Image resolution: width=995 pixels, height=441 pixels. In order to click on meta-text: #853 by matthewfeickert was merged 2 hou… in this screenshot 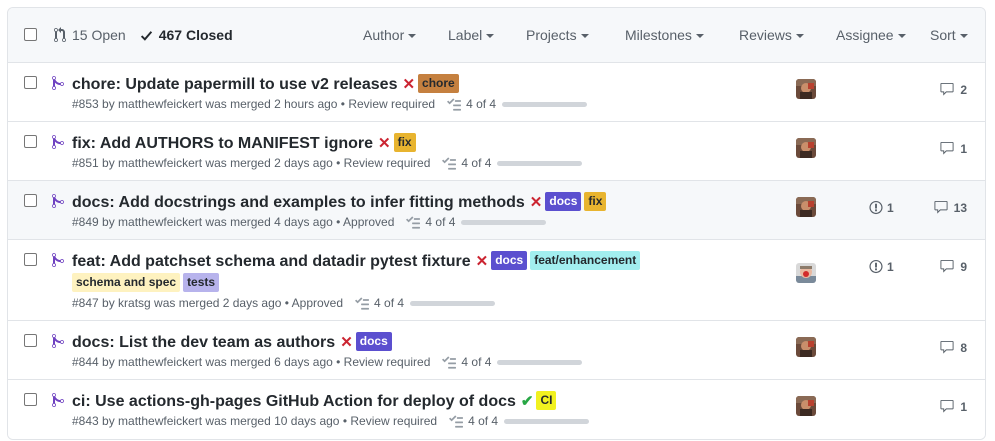, I will do `click(254, 104)`.